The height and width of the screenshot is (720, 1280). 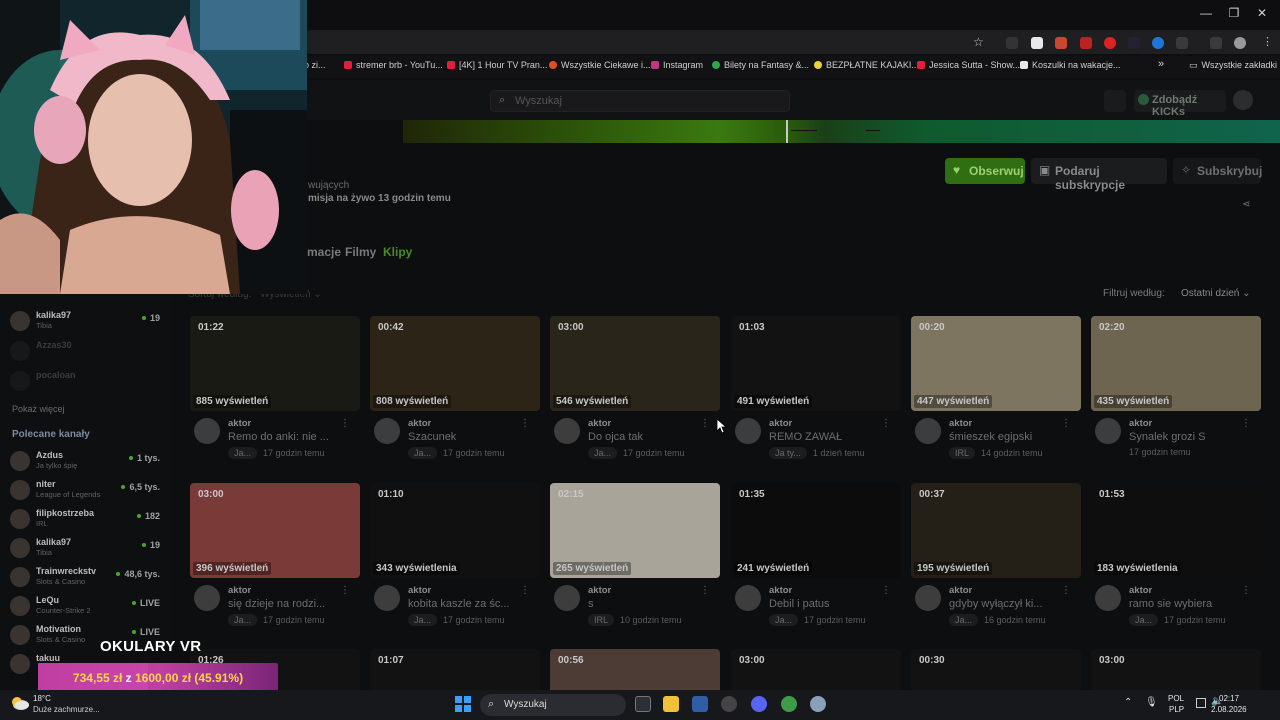 What do you see at coordinates (816, 363) in the screenshot?
I see `clip-thumbnail: 01:03 491 wyświetleń` at bounding box center [816, 363].